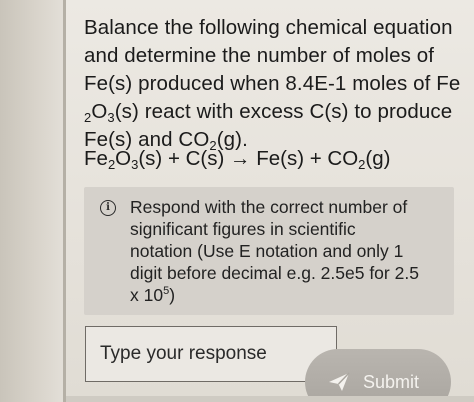 The image size is (474, 402). Describe the element at coordinates (259, 55) in the screenshot. I see `question-line: and determine the number of moles of` at that location.